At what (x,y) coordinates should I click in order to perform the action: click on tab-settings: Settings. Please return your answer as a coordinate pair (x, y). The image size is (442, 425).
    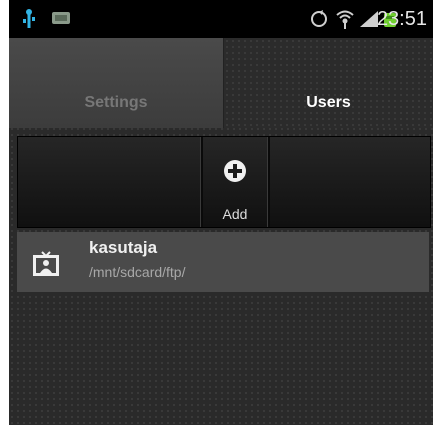
    Looking at the image, I should click on (116, 83).